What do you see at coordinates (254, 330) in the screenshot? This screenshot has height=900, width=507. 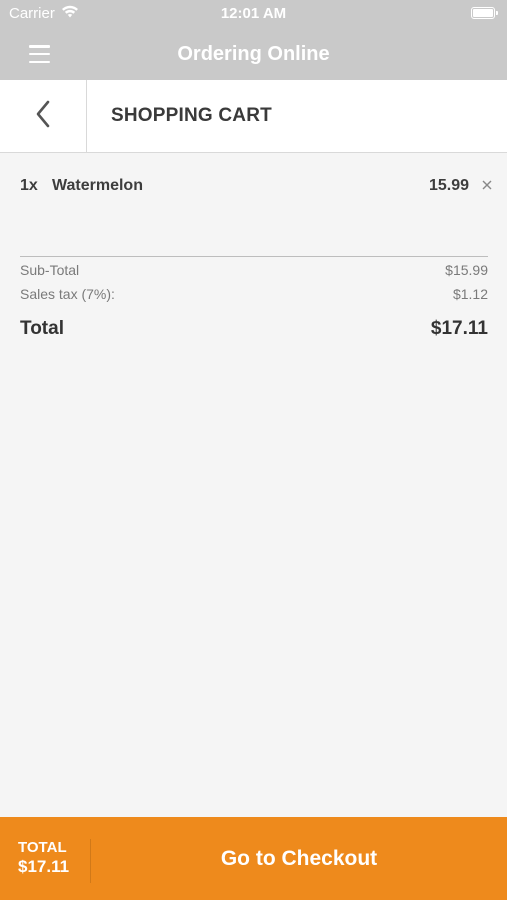 I see `total-row: Total $17.11` at bounding box center [254, 330].